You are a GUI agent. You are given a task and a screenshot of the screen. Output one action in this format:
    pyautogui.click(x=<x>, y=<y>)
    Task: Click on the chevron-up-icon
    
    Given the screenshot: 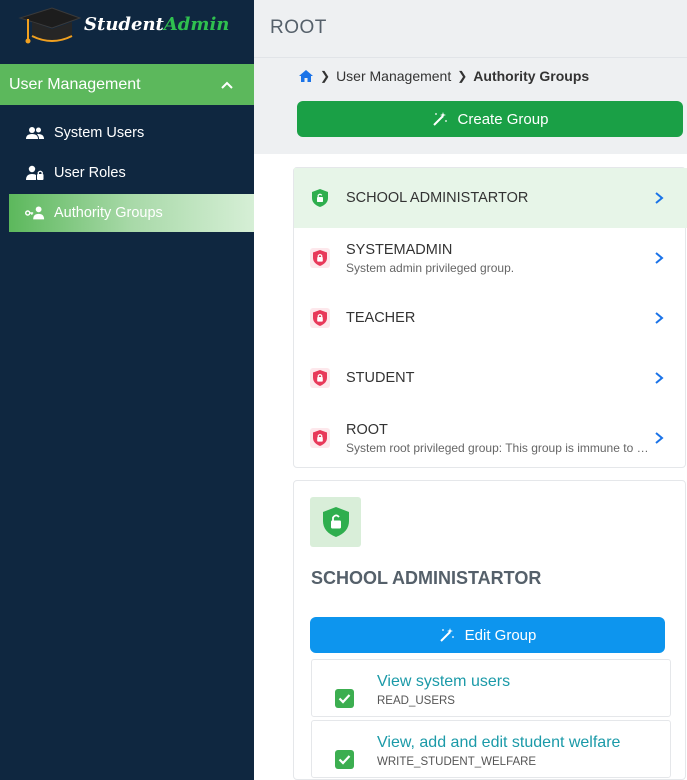 What is the action you would take?
    pyautogui.click(x=227, y=85)
    